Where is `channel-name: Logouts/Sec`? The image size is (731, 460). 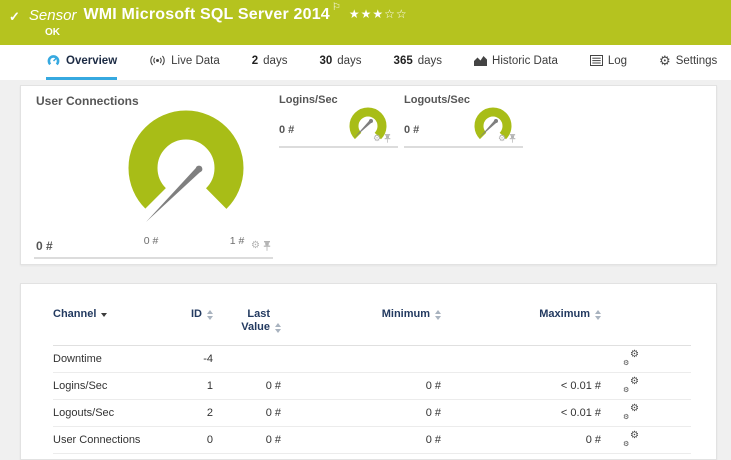 channel-name: Logouts/Sec is located at coordinates (113, 413).